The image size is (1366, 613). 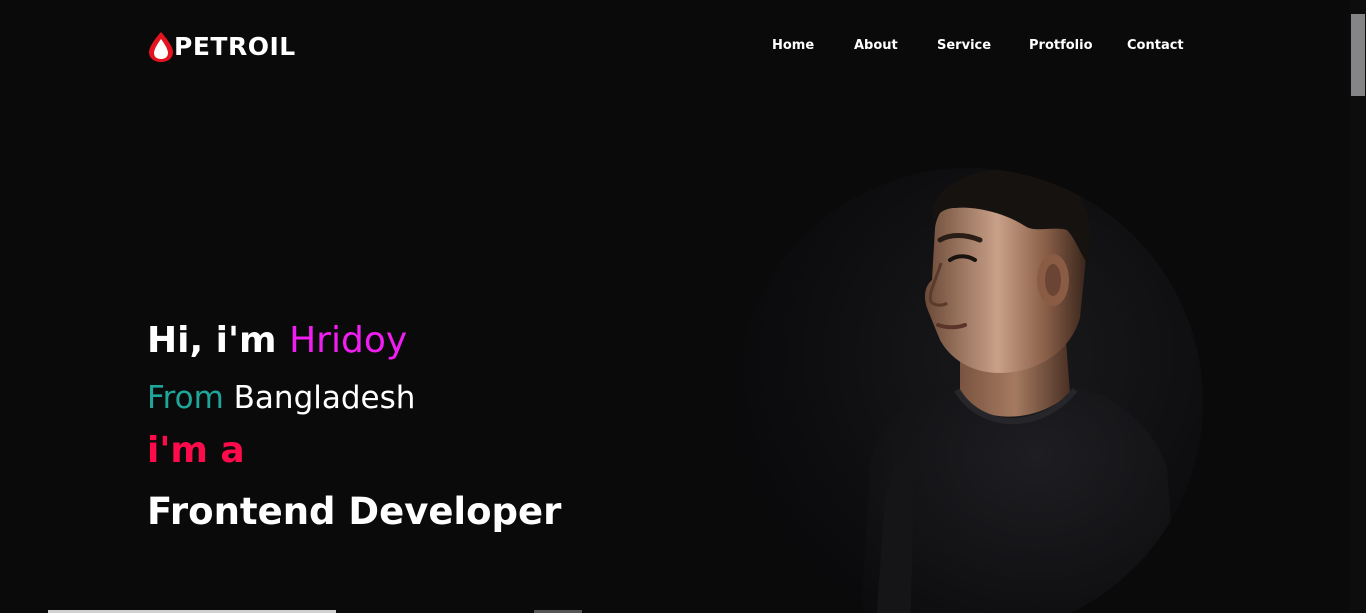 What do you see at coordinates (196, 450) in the screenshot?
I see `hero-im-a: i'm a` at bounding box center [196, 450].